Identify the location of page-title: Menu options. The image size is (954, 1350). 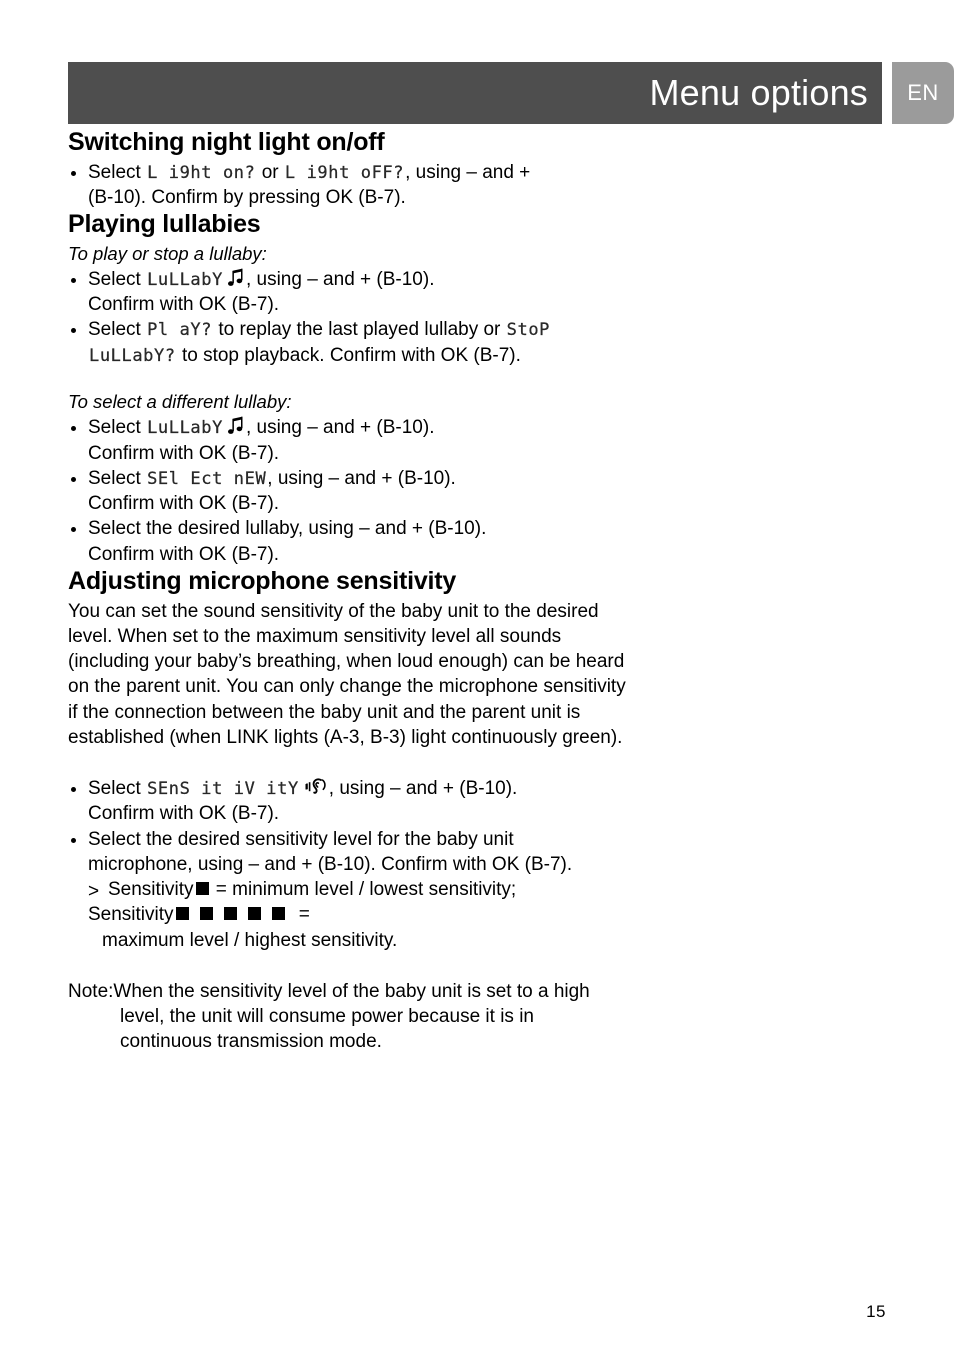
(758, 92).